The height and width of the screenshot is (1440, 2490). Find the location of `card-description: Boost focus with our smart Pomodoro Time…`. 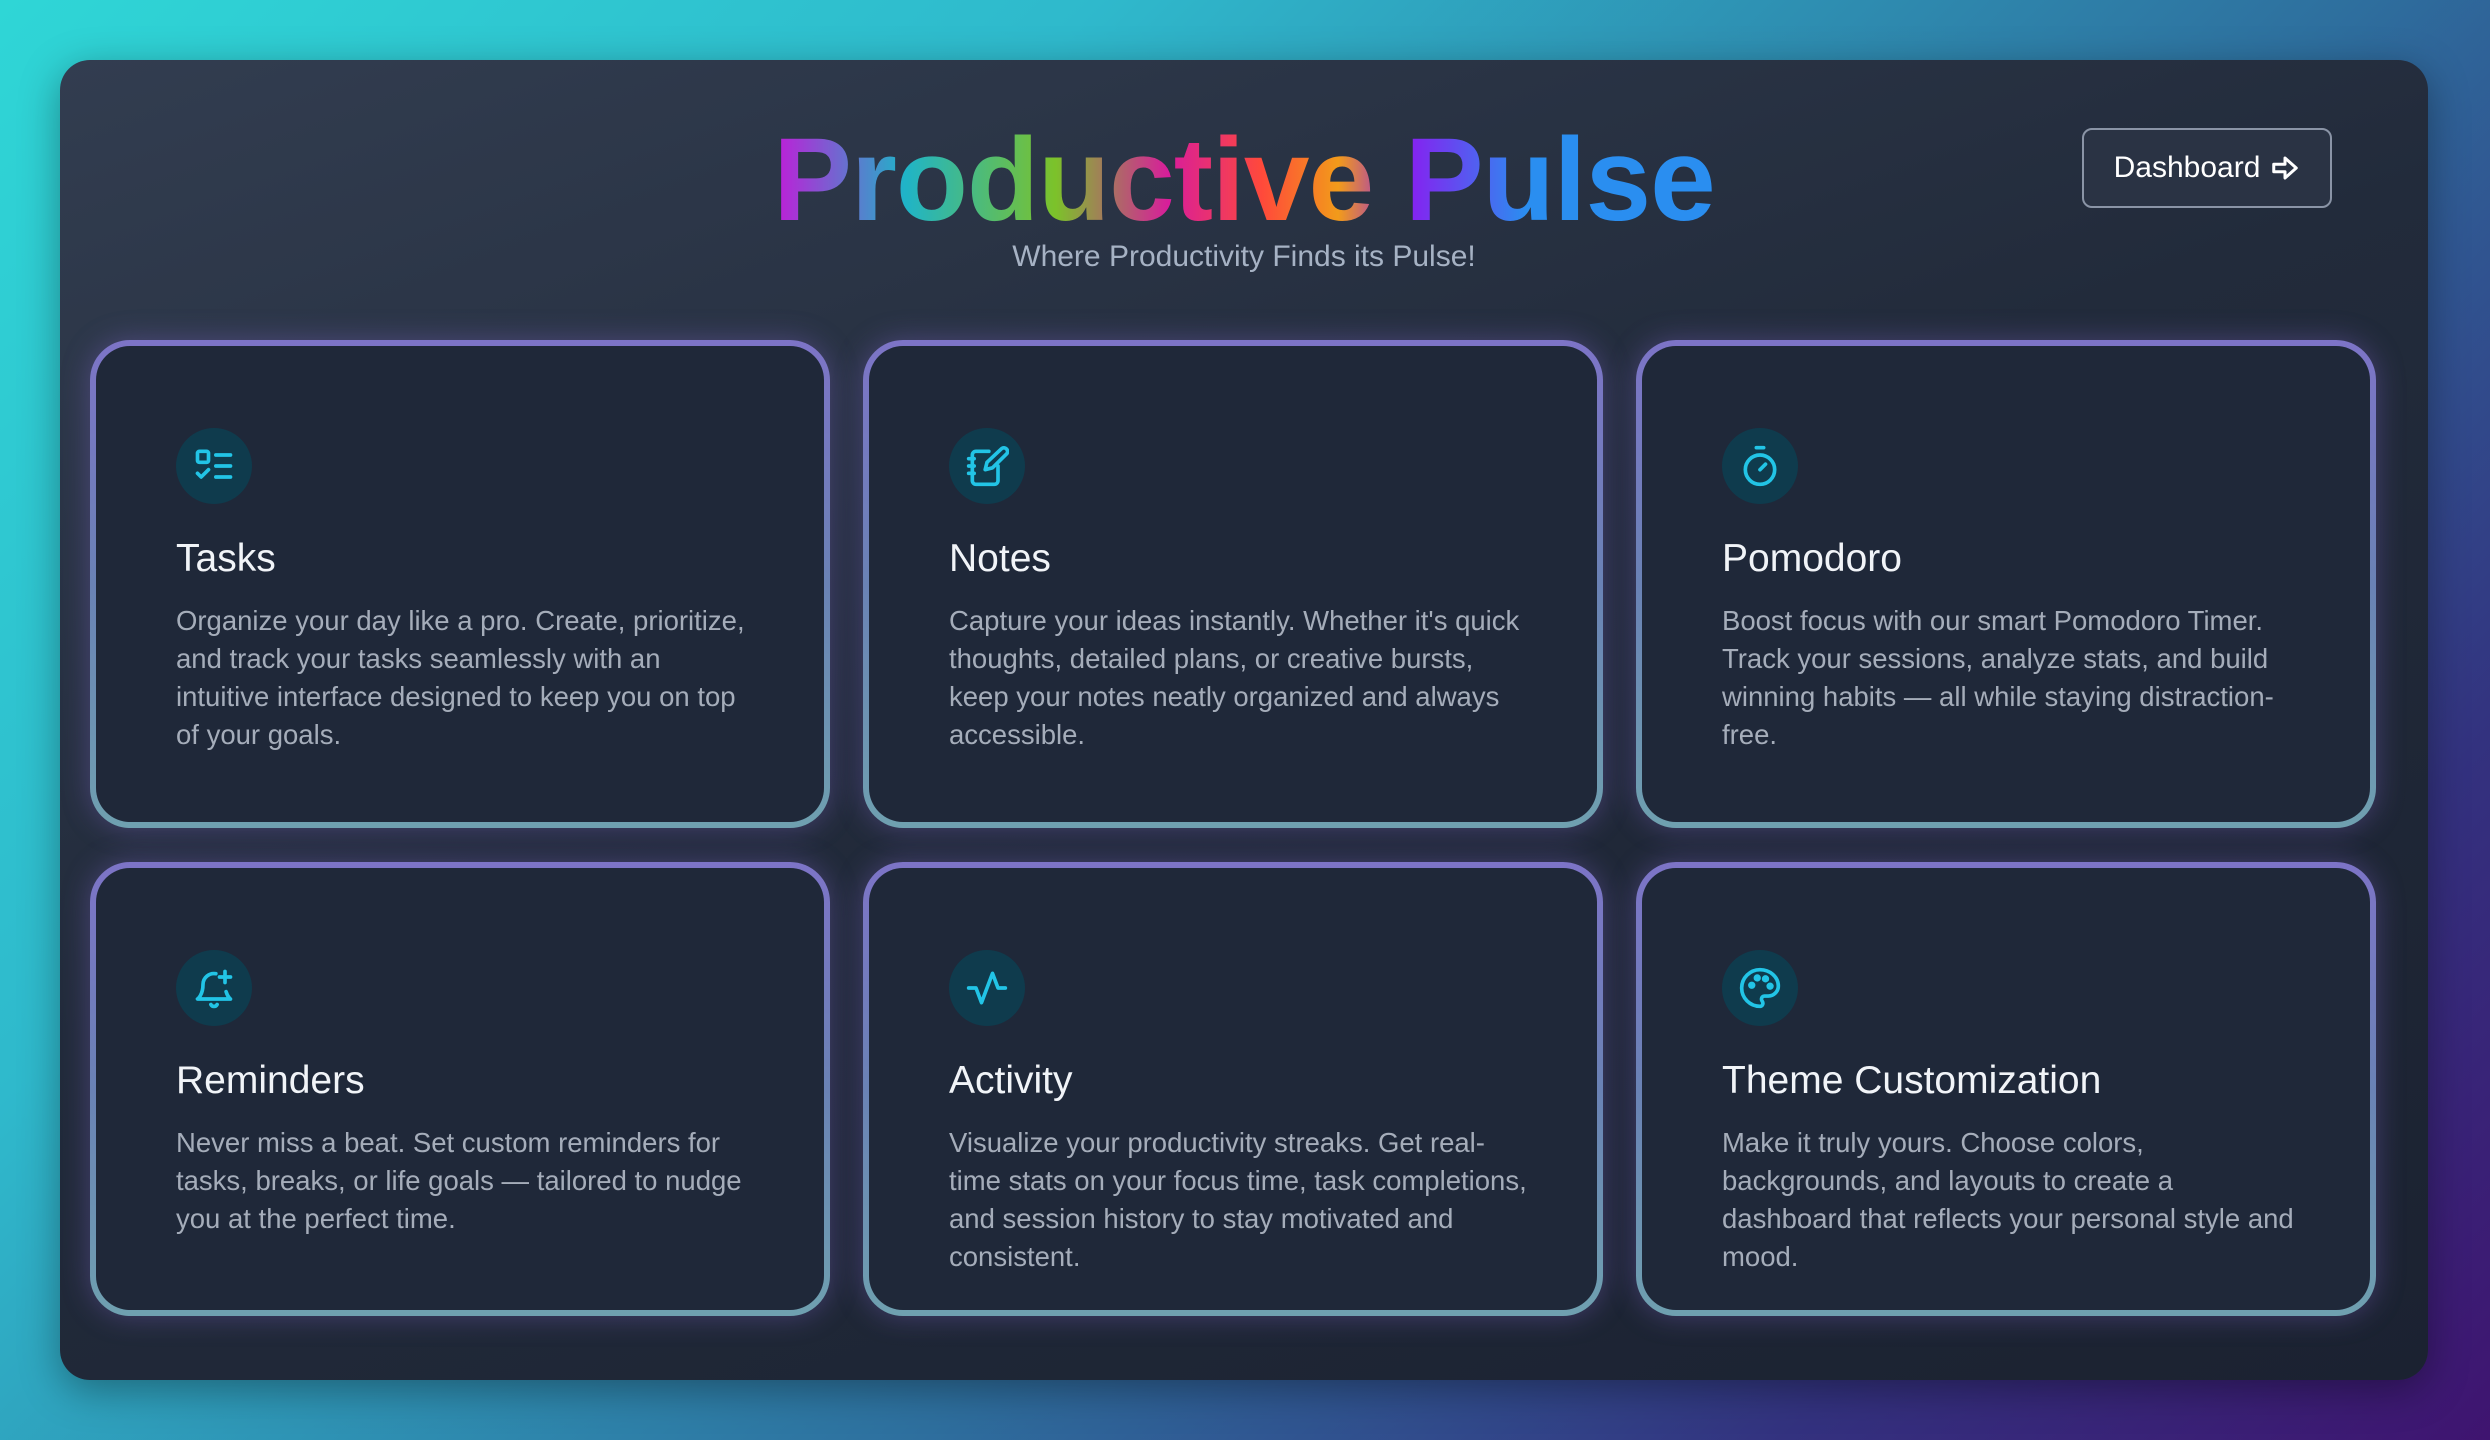

card-description: Boost focus with our smart Pomodoro Time… is located at coordinates (1998, 677).